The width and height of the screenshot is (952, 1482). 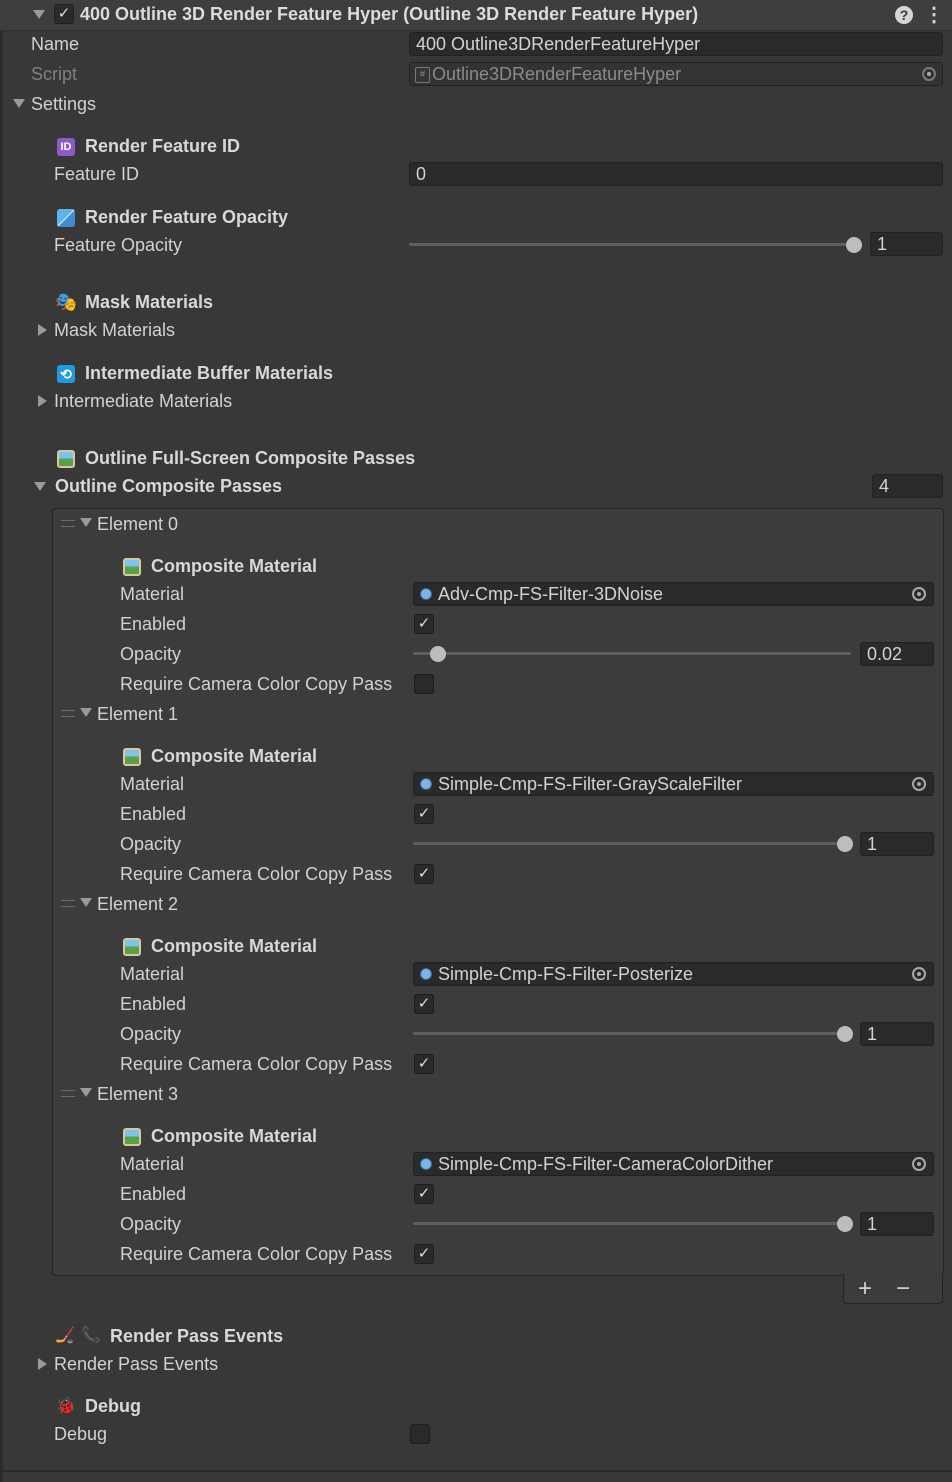 I want to click on element-label: Element 0, so click(x=137, y=524).